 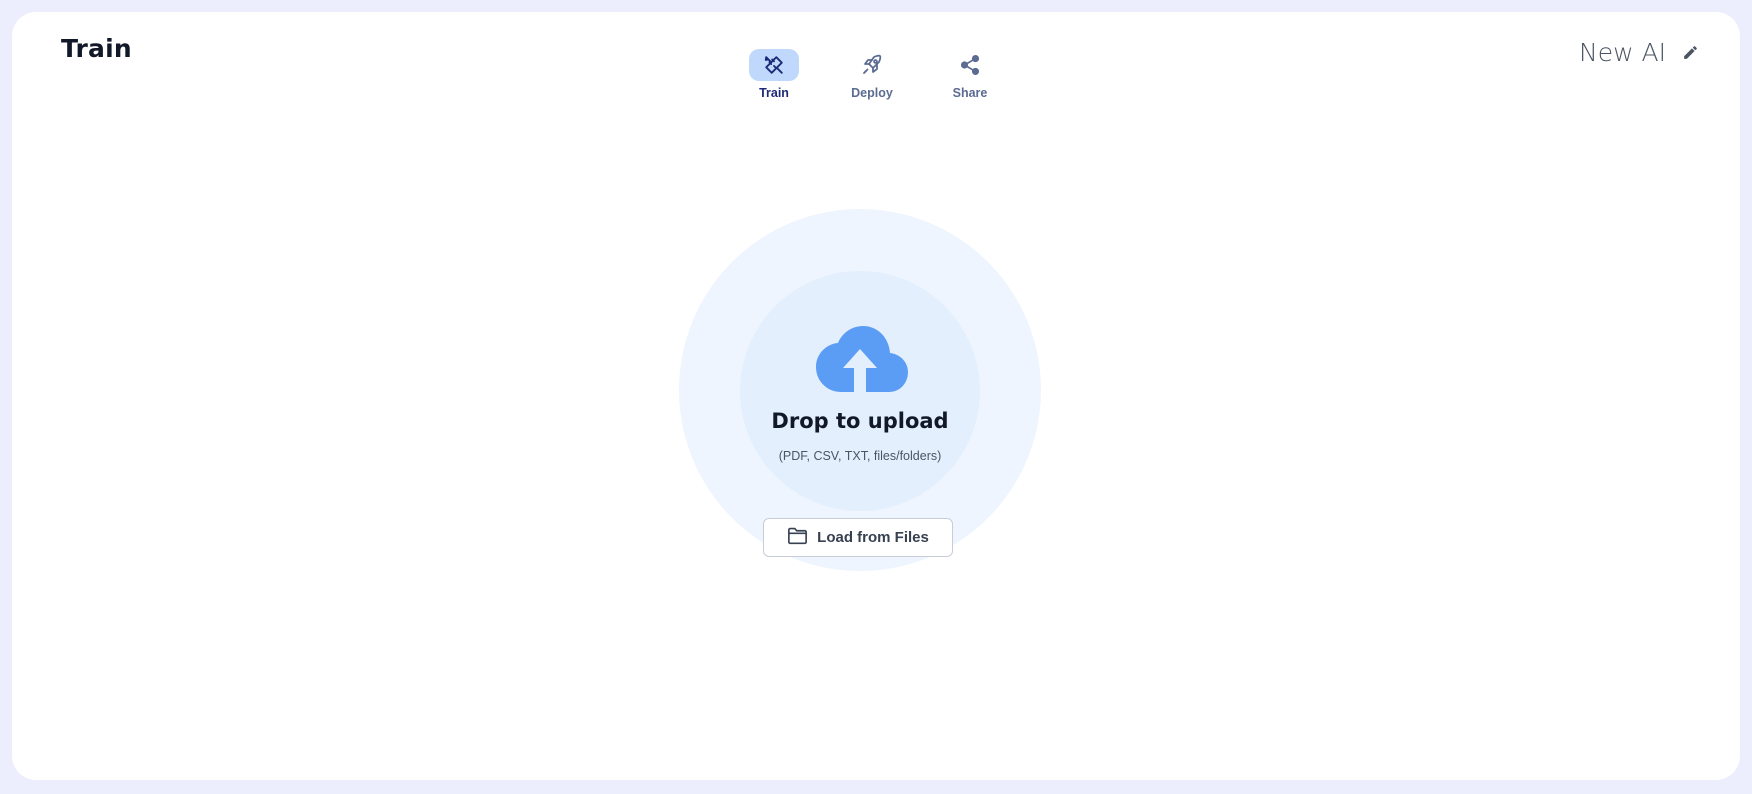 What do you see at coordinates (860, 359) in the screenshot?
I see `cloud-upload-icon` at bounding box center [860, 359].